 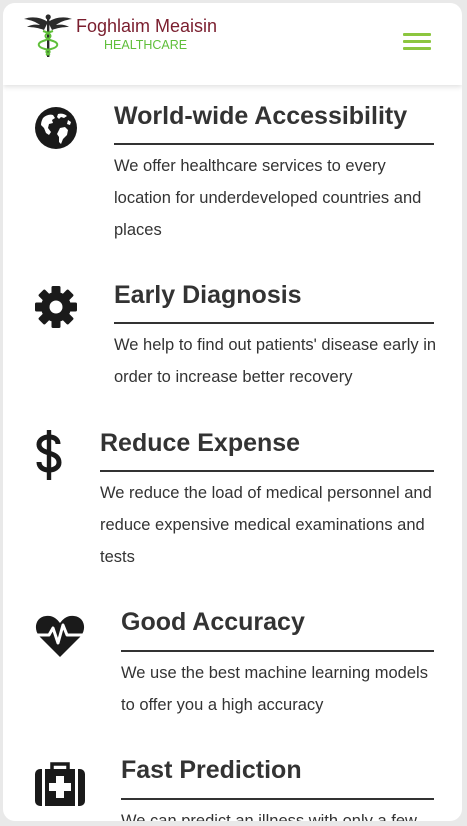 What do you see at coordinates (211, 770) in the screenshot?
I see `feature-title: Fast Prediction` at bounding box center [211, 770].